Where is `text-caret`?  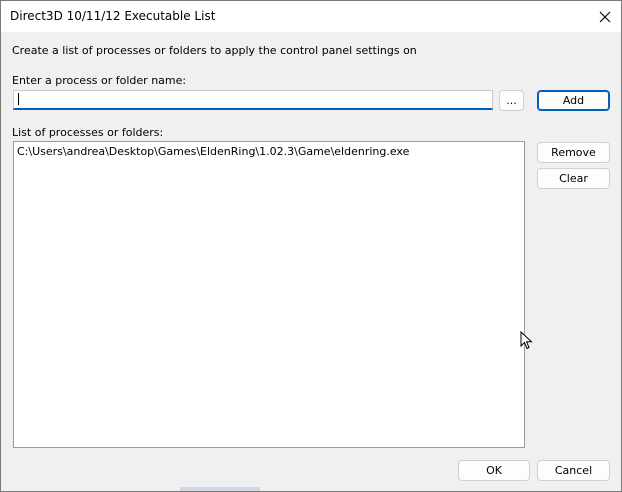
text-caret is located at coordinates (18, 99).